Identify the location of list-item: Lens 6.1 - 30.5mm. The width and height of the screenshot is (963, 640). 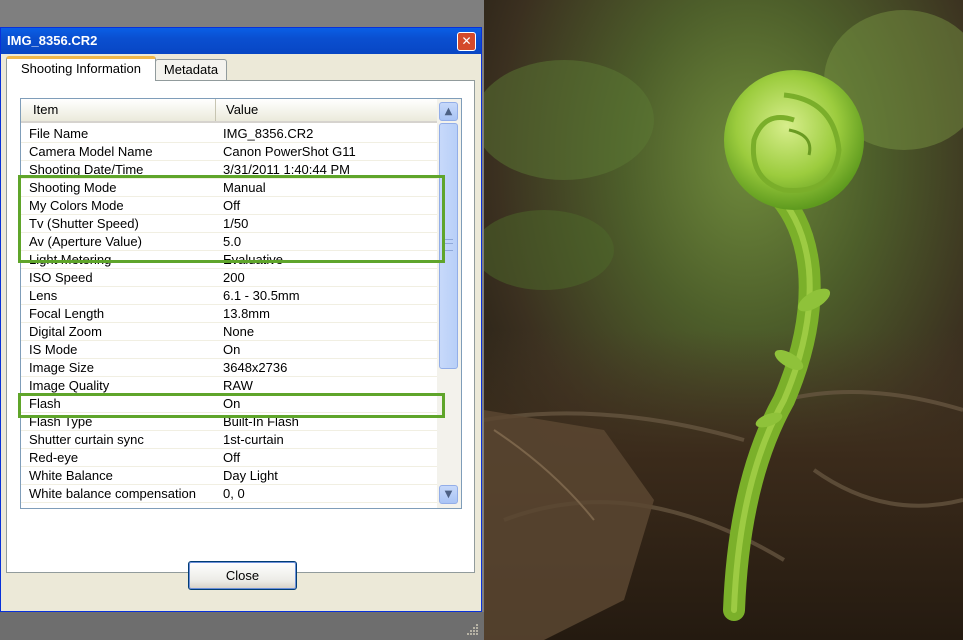
(229, 296).